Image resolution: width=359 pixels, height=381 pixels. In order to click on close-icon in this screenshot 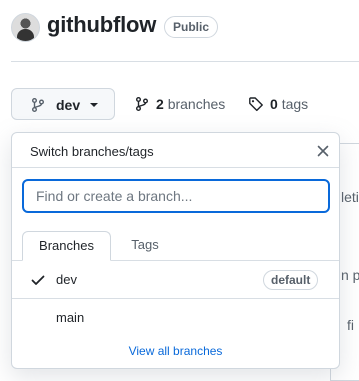, I will do `click(323, 151)`.